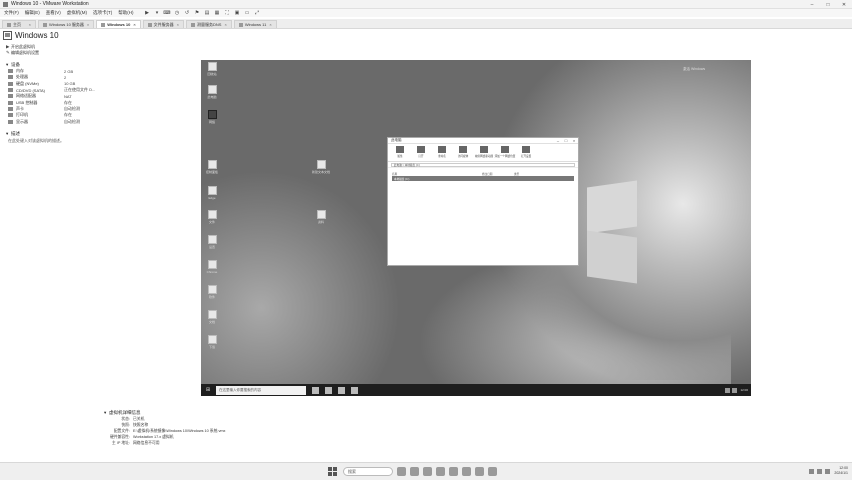 This screenshot has width=852, height=480. What do you see at coordinates (212, 69) in the screenshot?
I see `desktop-icon: 回收站` at bounding box center [212, 69].